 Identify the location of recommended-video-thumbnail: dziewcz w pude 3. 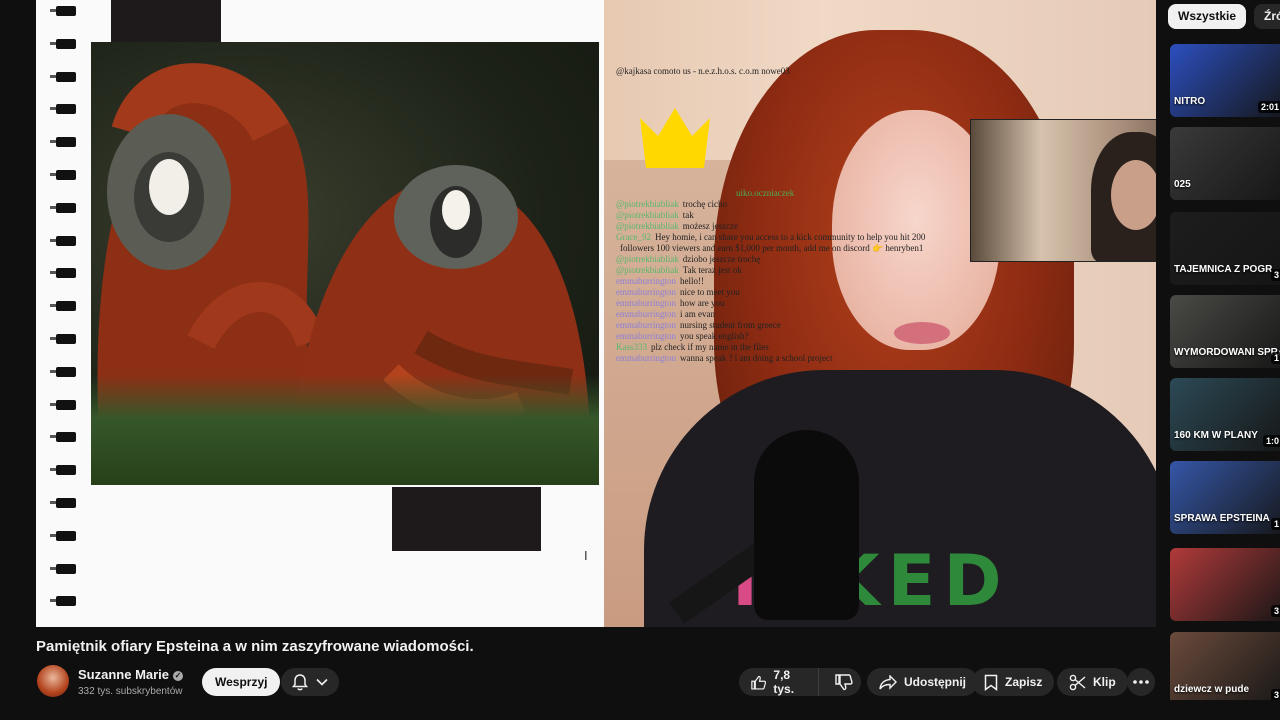
(1225, 666).